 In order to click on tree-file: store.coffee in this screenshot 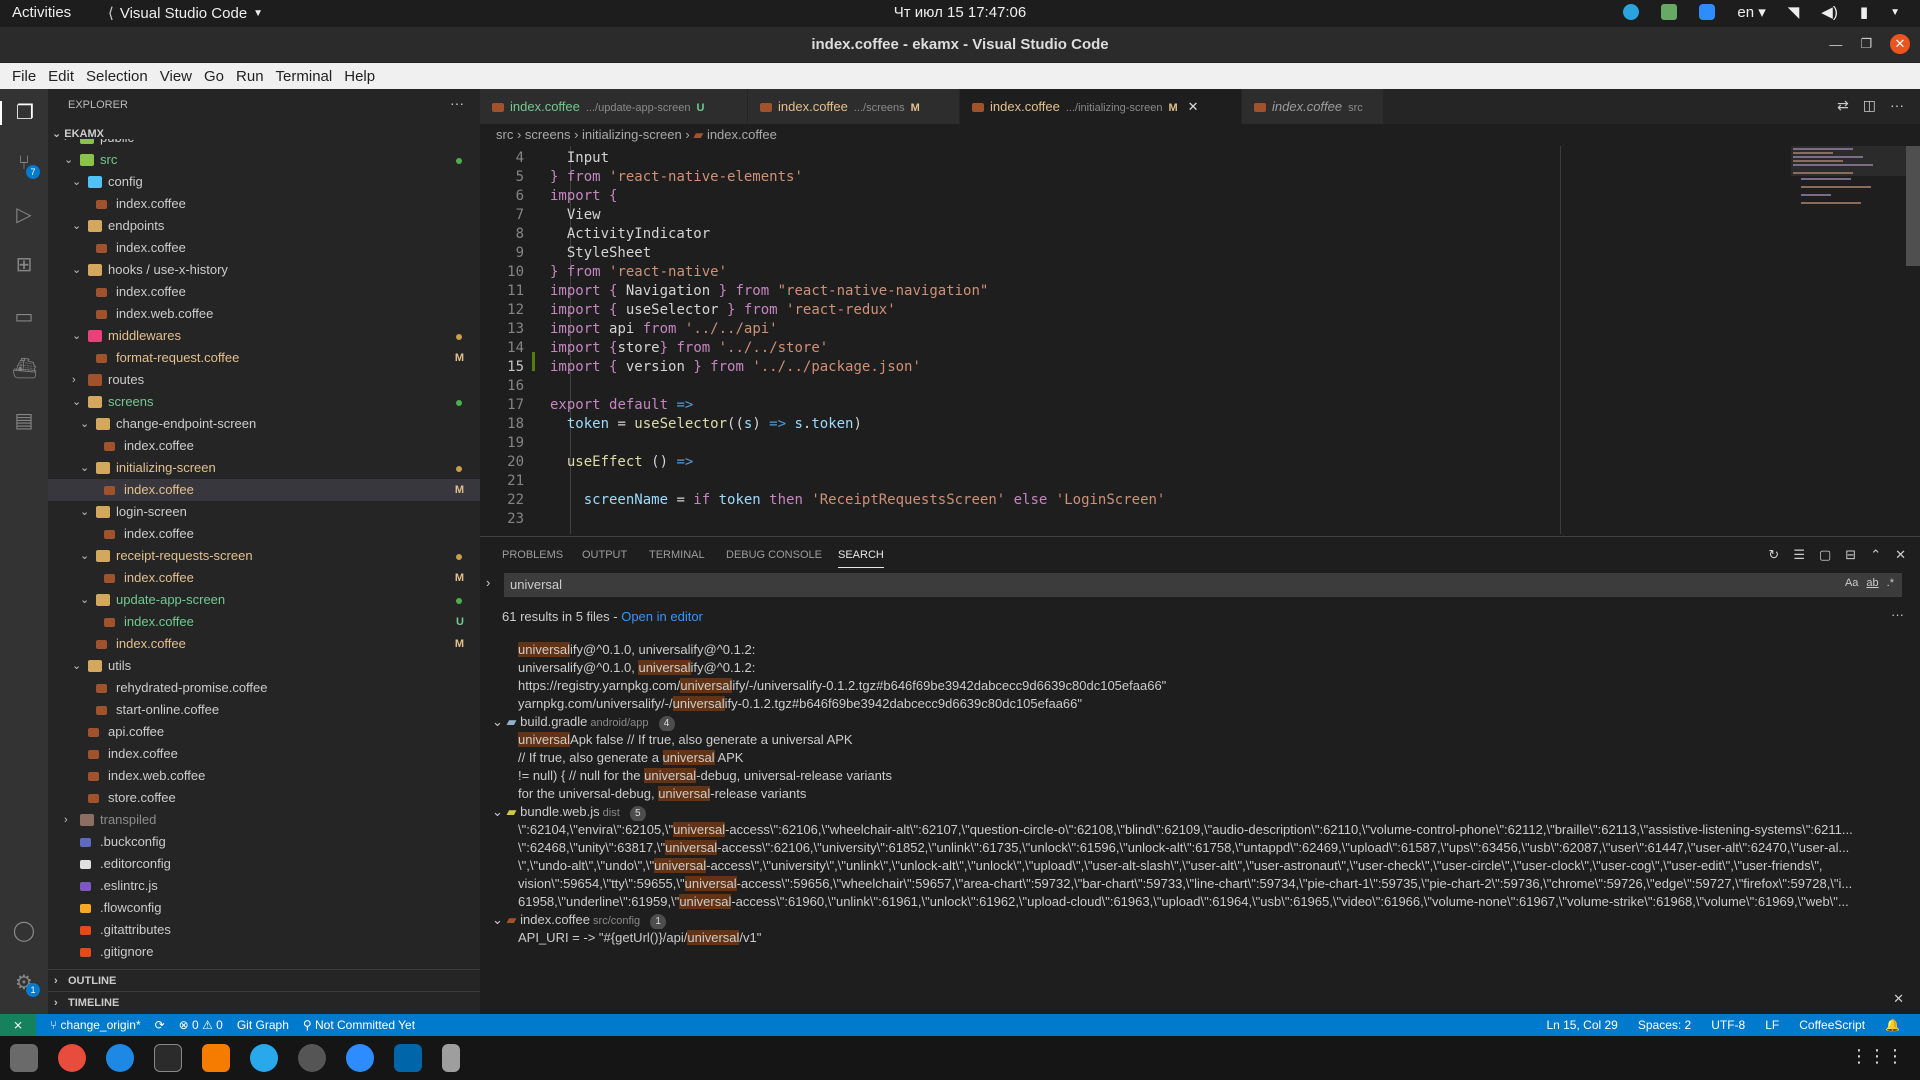, I will do `click(264, 798)`.